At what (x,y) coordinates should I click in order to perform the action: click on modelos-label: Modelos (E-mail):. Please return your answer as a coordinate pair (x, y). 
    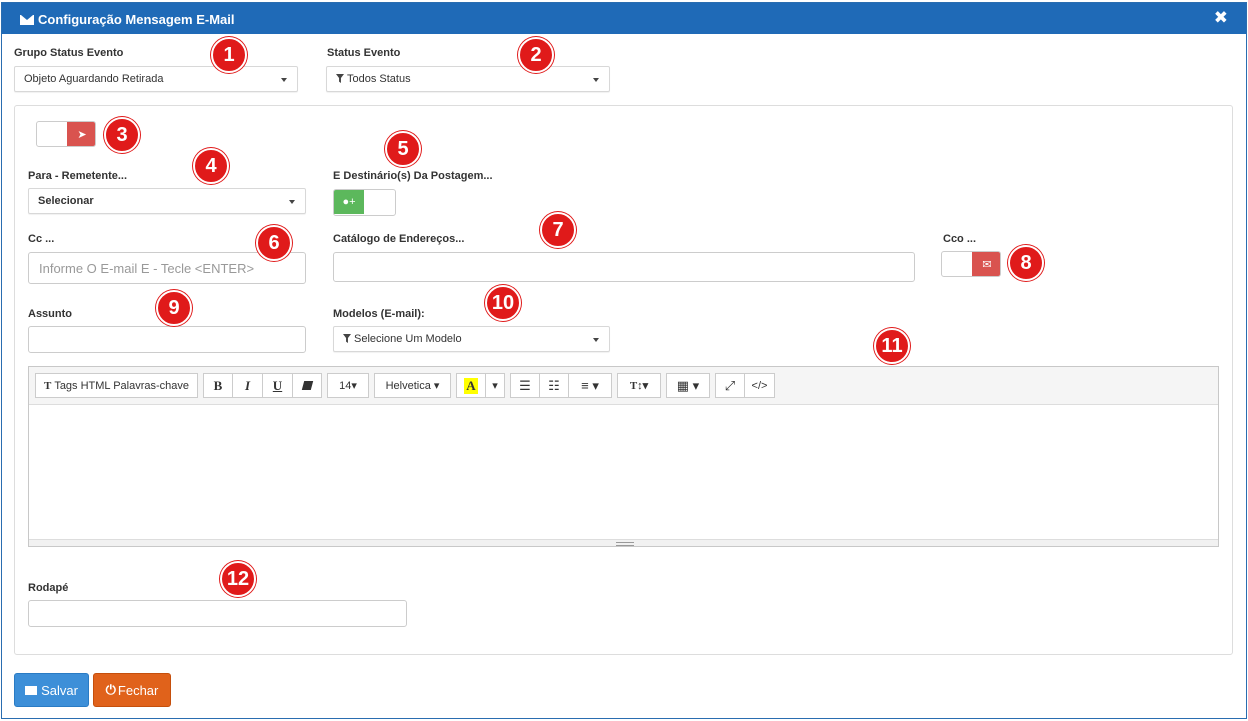
    Looking at the image, I should click on (379, 314).